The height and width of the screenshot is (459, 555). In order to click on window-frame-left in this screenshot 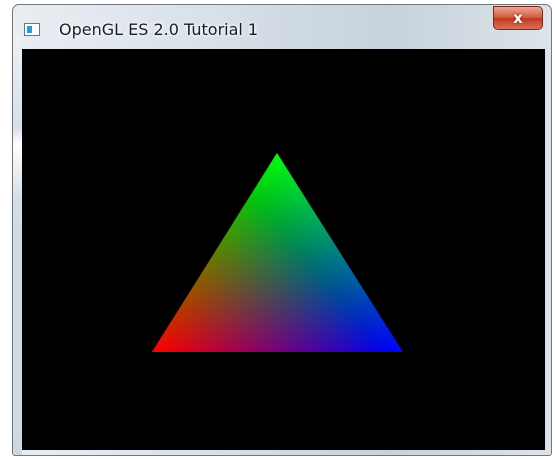, I will do `click(17, 245)`.